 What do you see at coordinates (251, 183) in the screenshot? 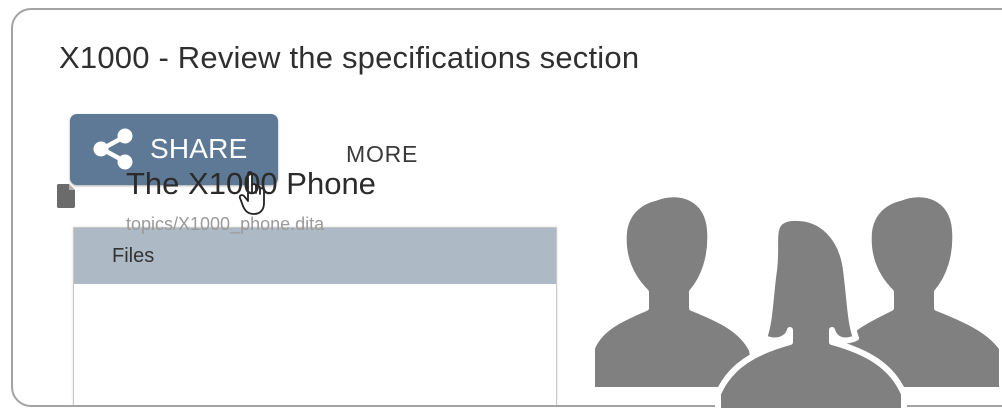
I see `file-title: The X1000 Phone` at bounding box center [251, 183].